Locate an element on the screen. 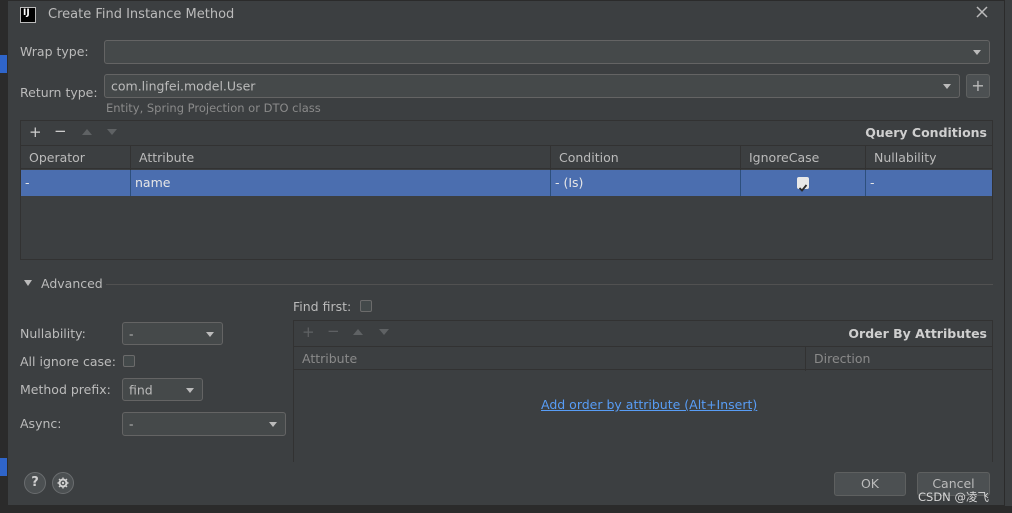 This screenshot has height=513, width=1012. gear-icon is located at coordinates (63, 483).